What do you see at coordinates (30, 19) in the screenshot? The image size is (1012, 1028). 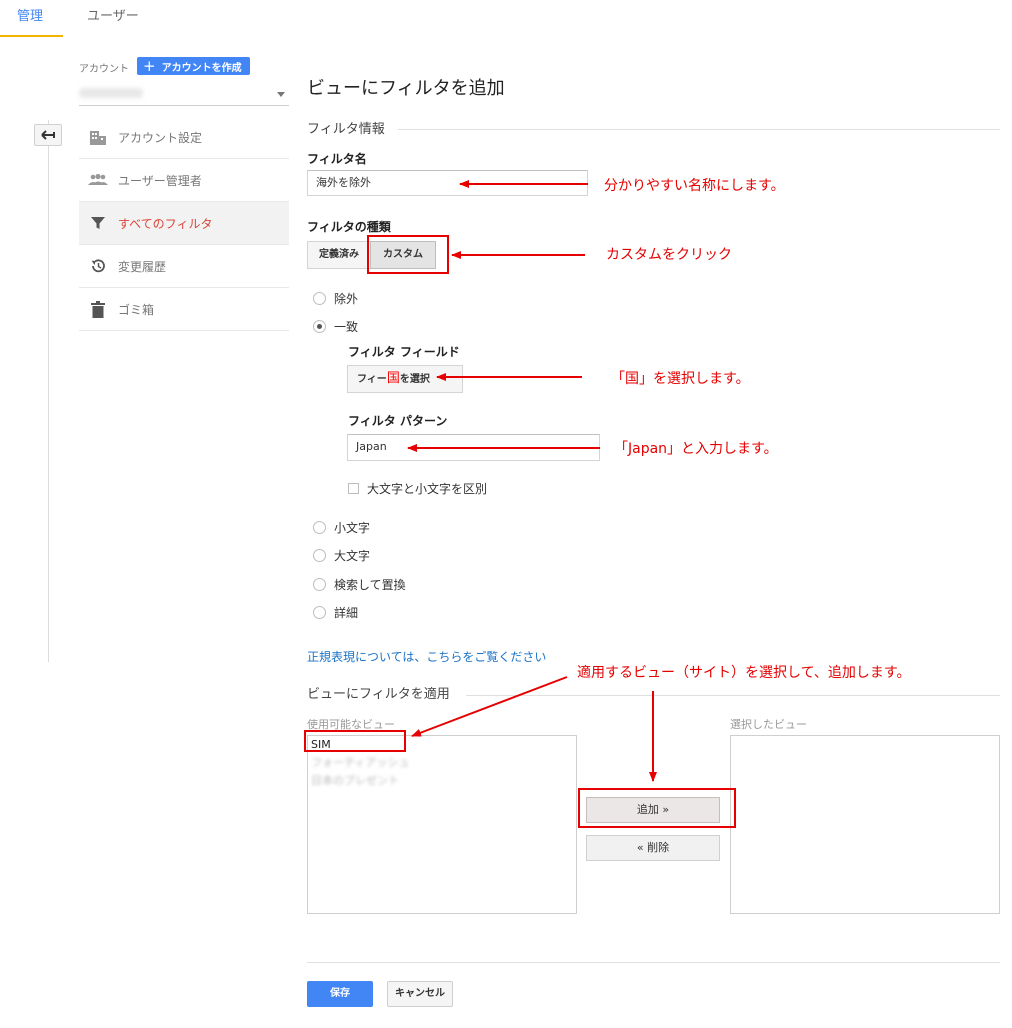 I see `tab-admin: 管理` at bounding box center [30, 19].